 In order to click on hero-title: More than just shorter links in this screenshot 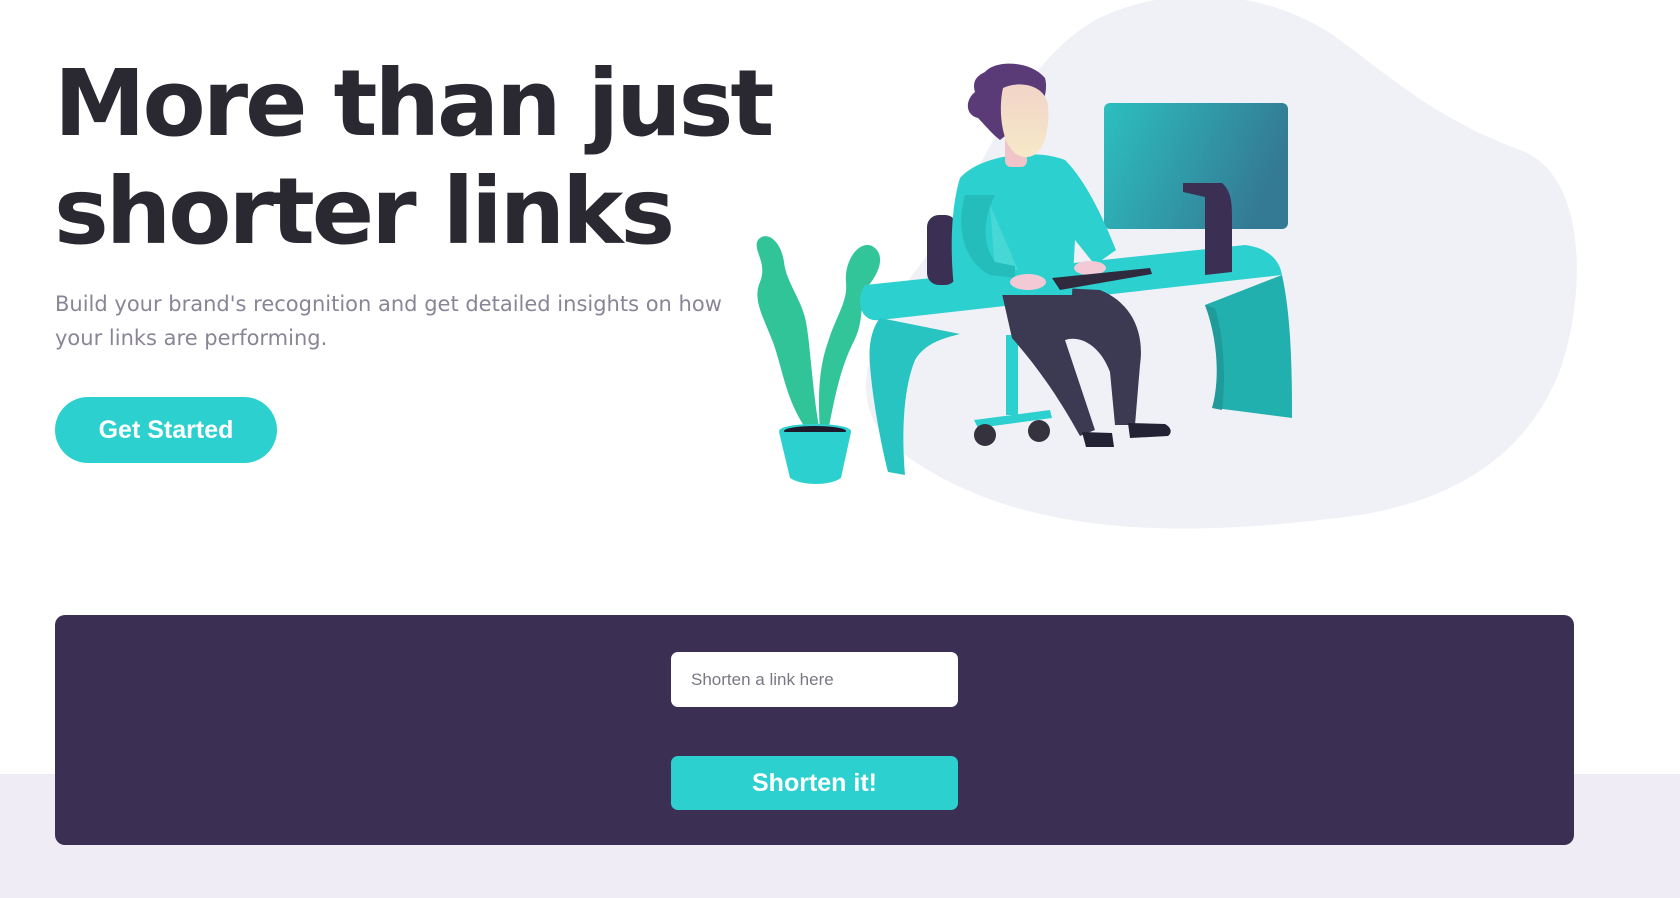, I will do `click(414, 157)`.